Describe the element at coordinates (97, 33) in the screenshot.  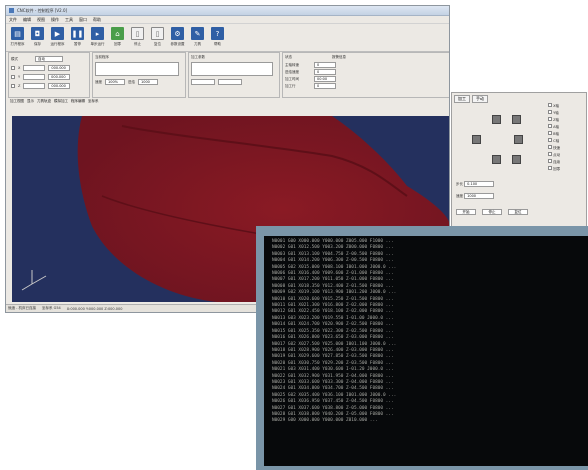
I see `step-icon: ▸` at that location.